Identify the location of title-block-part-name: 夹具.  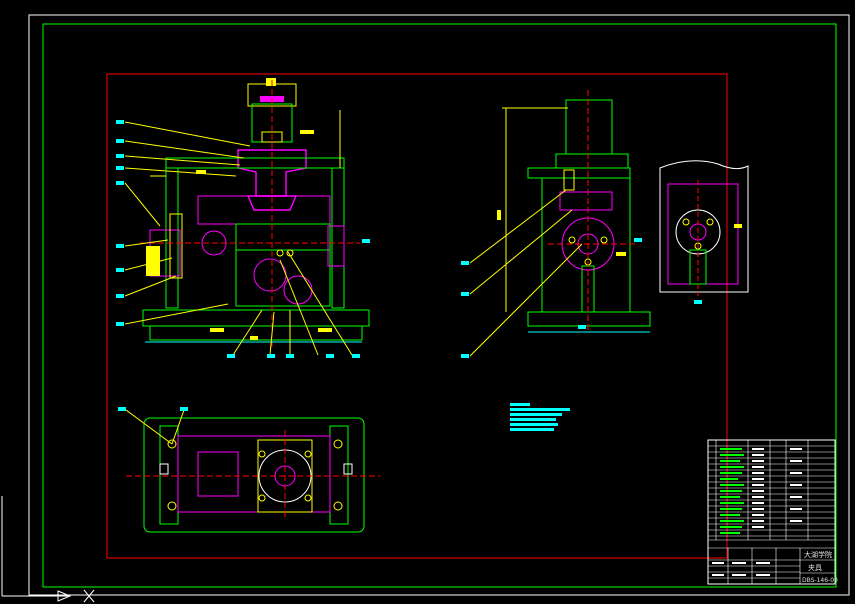
(815, 567).